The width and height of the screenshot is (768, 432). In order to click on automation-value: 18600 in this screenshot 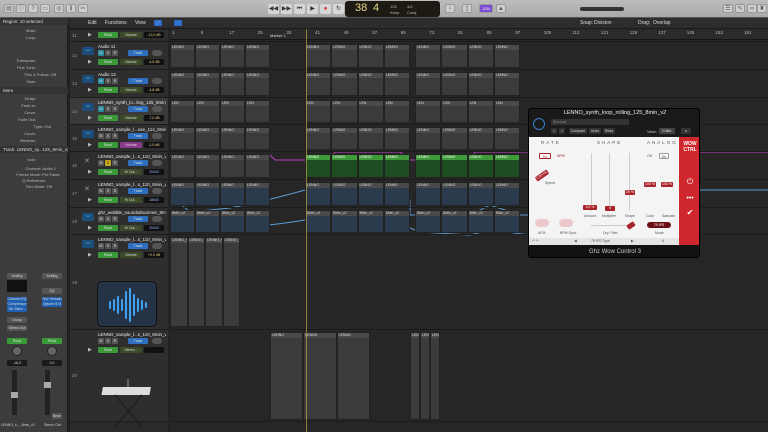, I will do `click(154, 200)`.